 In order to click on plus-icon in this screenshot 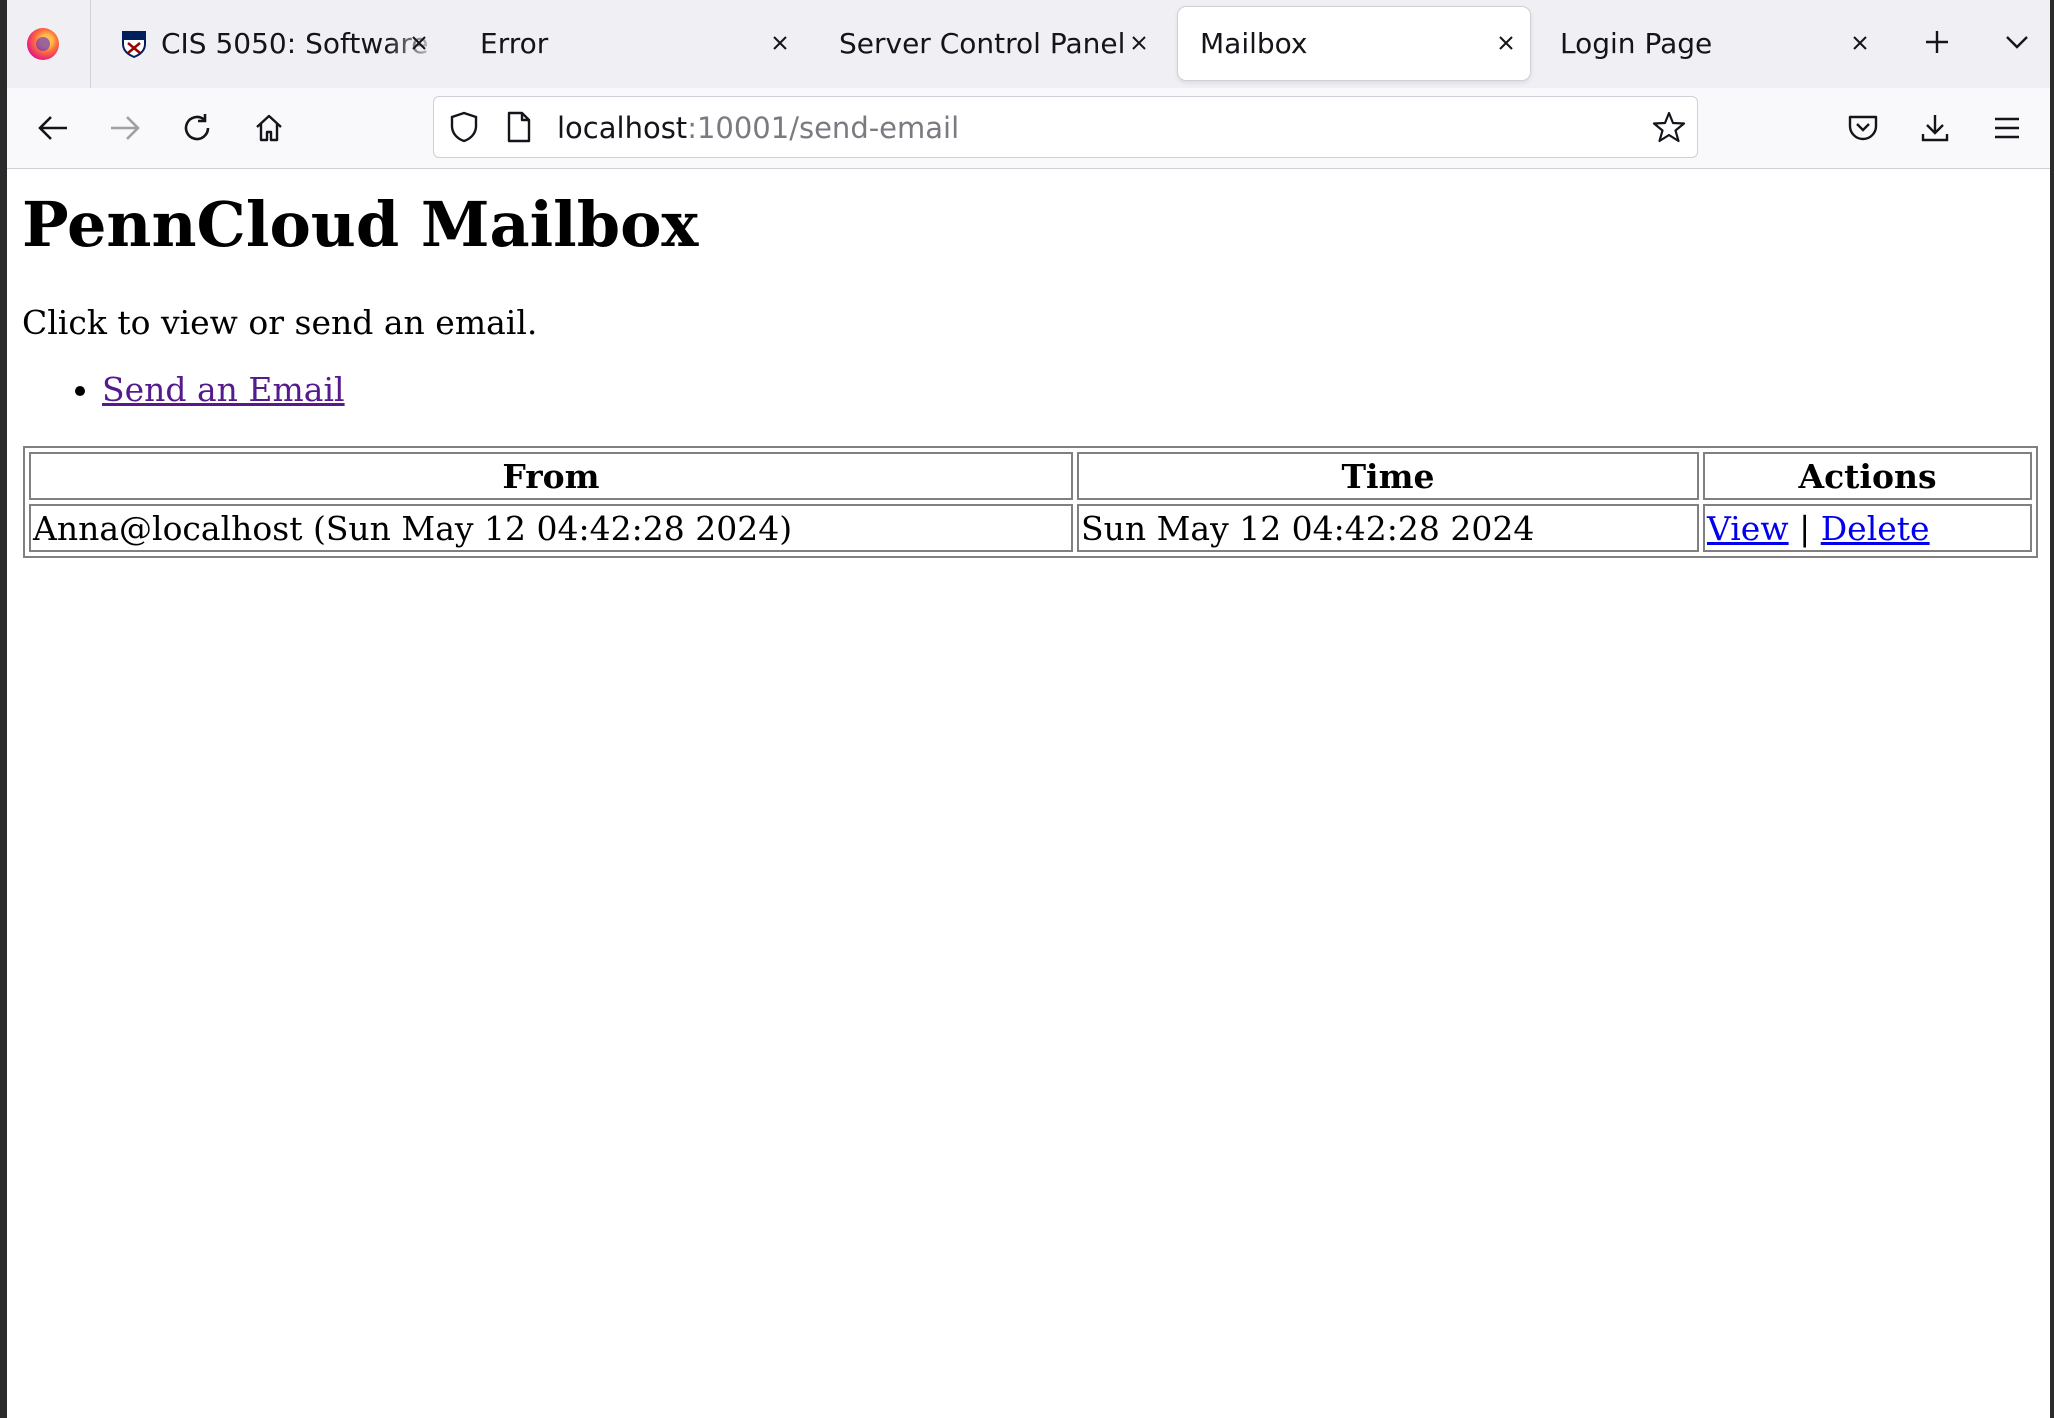, I will do `click(1937, 42)`.